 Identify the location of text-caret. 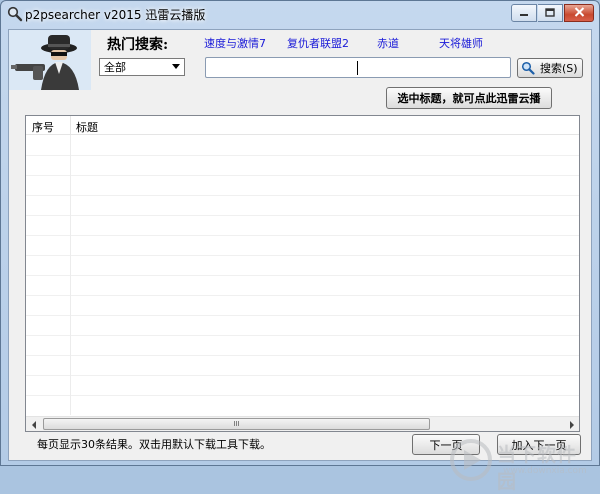
(357, 68).